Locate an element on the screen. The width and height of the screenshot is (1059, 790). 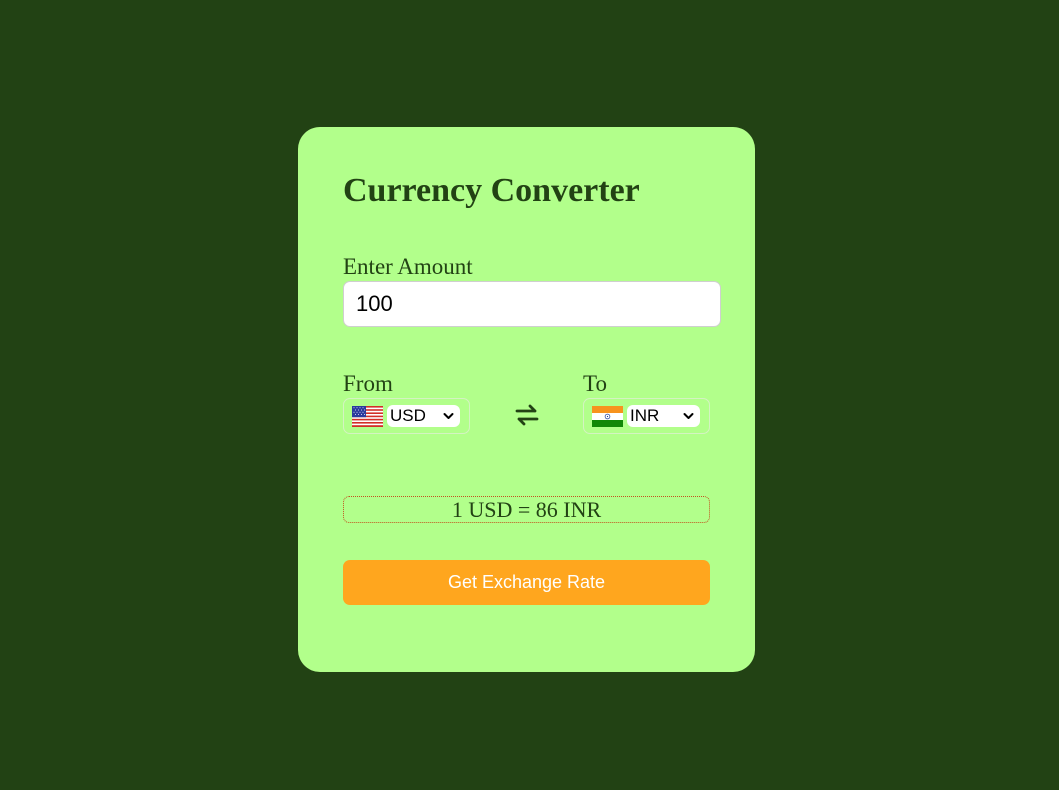
to-currency-select: INR is located at coordinates (663, 416).